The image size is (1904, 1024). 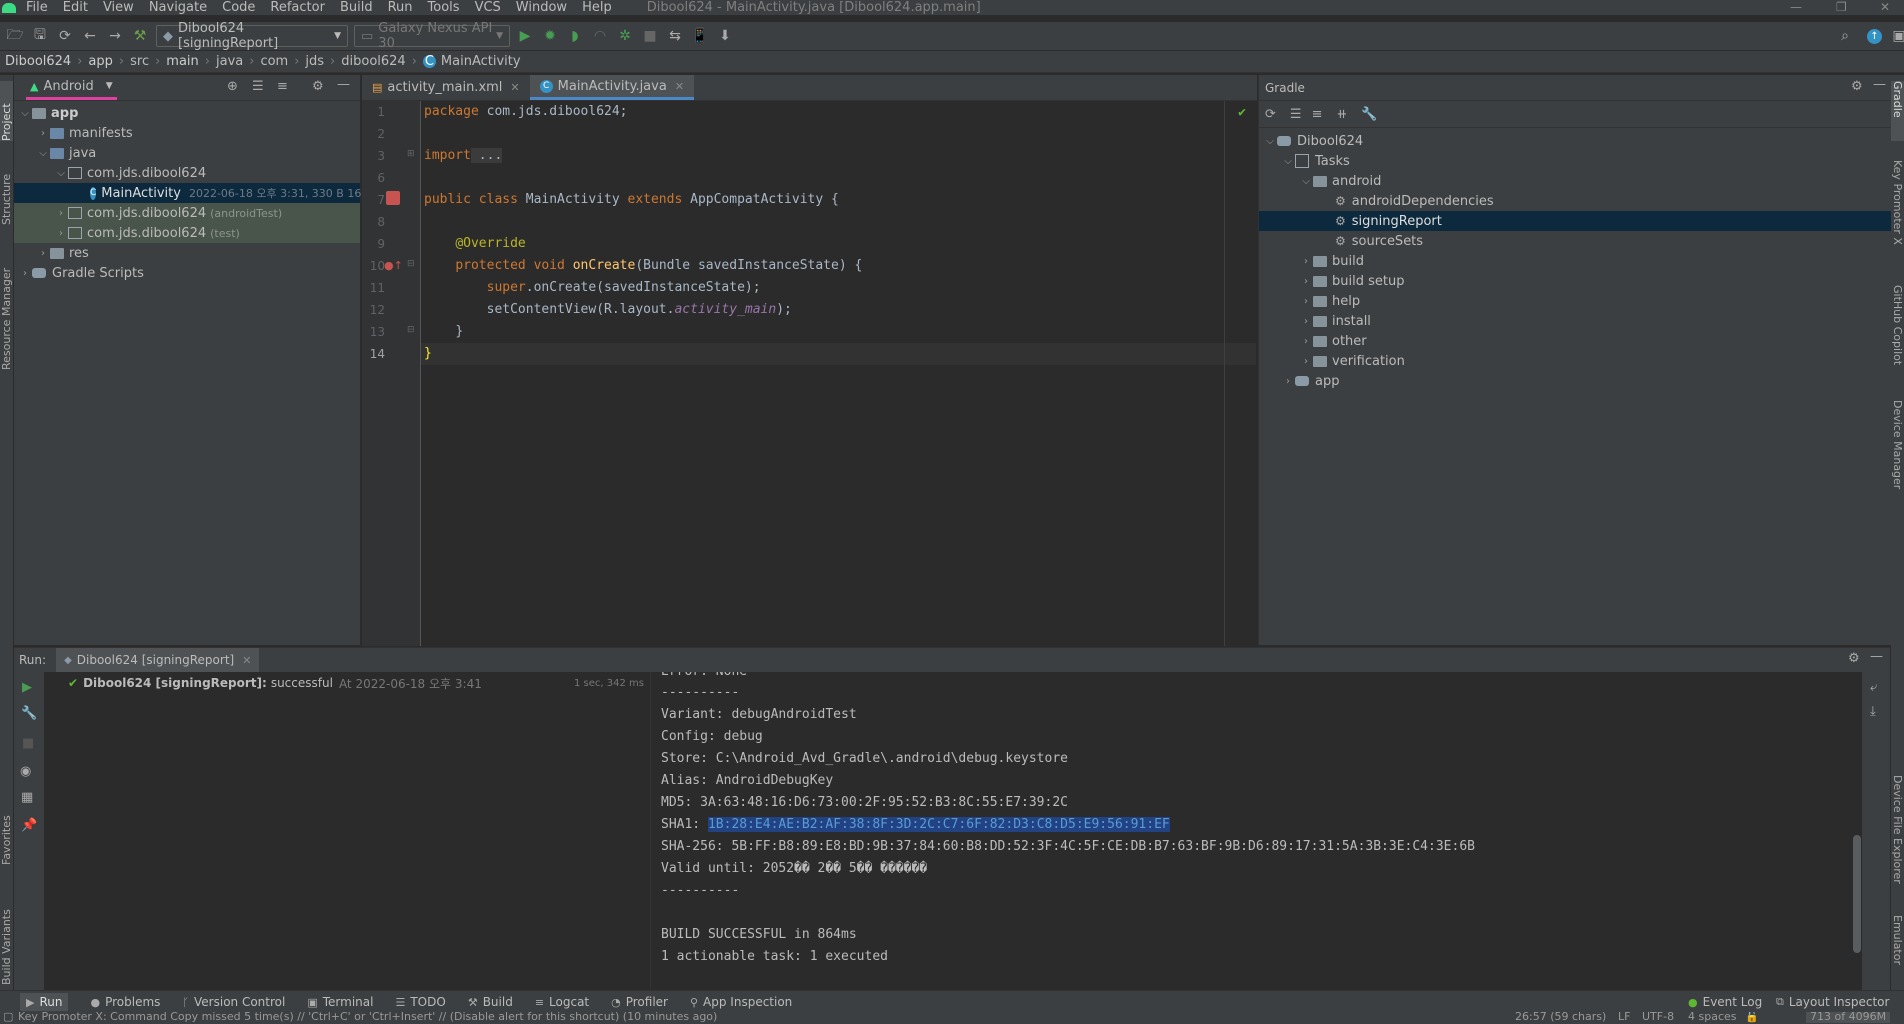 I want to click on gradle-task-android-dependencies: ⚙ androidDependencies, so click(x=1575, y=201).